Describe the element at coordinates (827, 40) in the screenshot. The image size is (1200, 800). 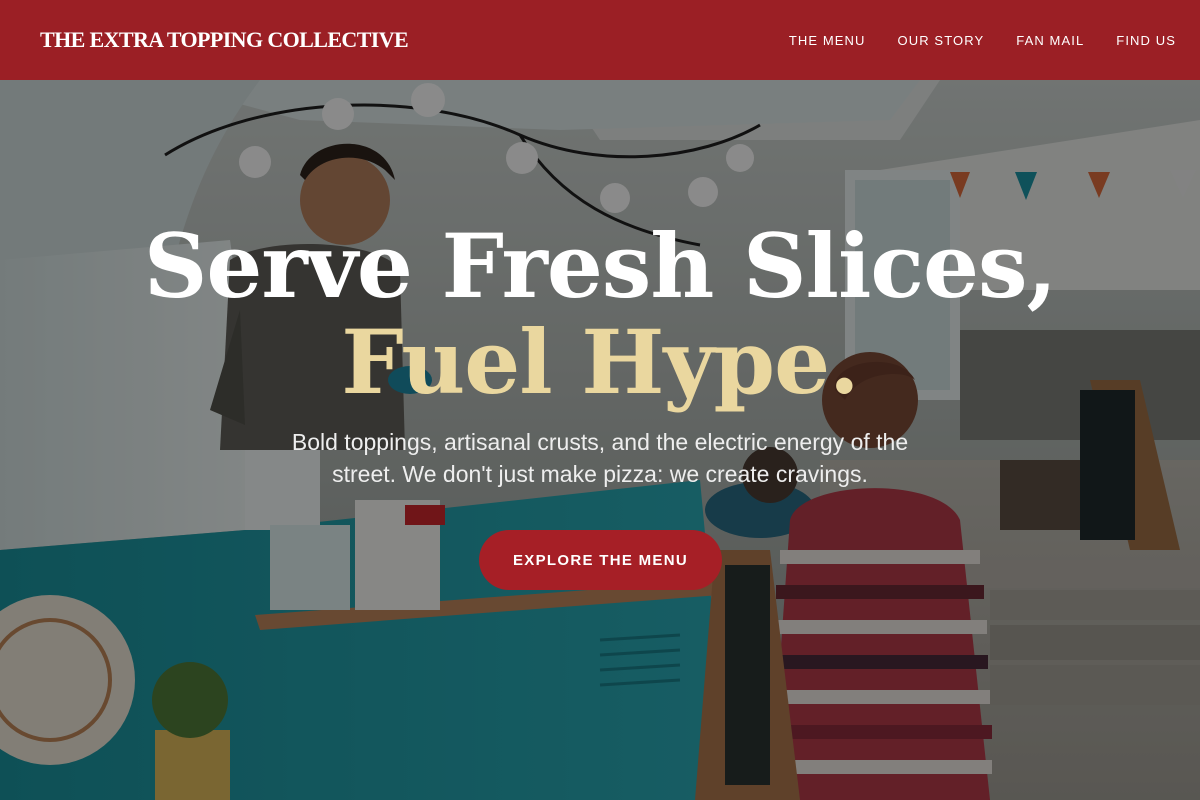
I see `nav-link-the-menu: THE MENU` at that location.